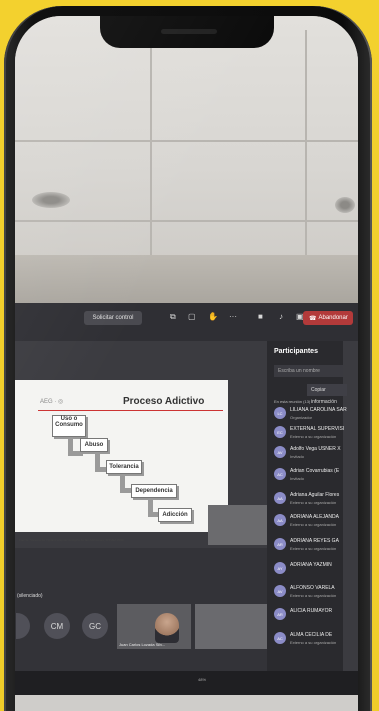 This screenshot has height=711, width=379. I want to click on participant-item: AR ALICIA RUMAYOR, so click(310, 615).